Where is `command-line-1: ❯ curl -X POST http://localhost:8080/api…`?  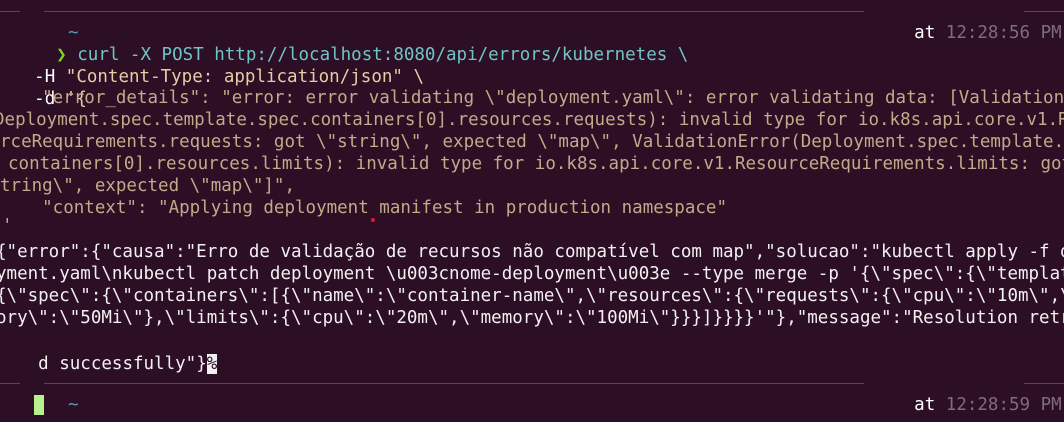 command-line-1: ❯ curl -X POST http://localhost:8080/api… is located at coordinates (351, 42).